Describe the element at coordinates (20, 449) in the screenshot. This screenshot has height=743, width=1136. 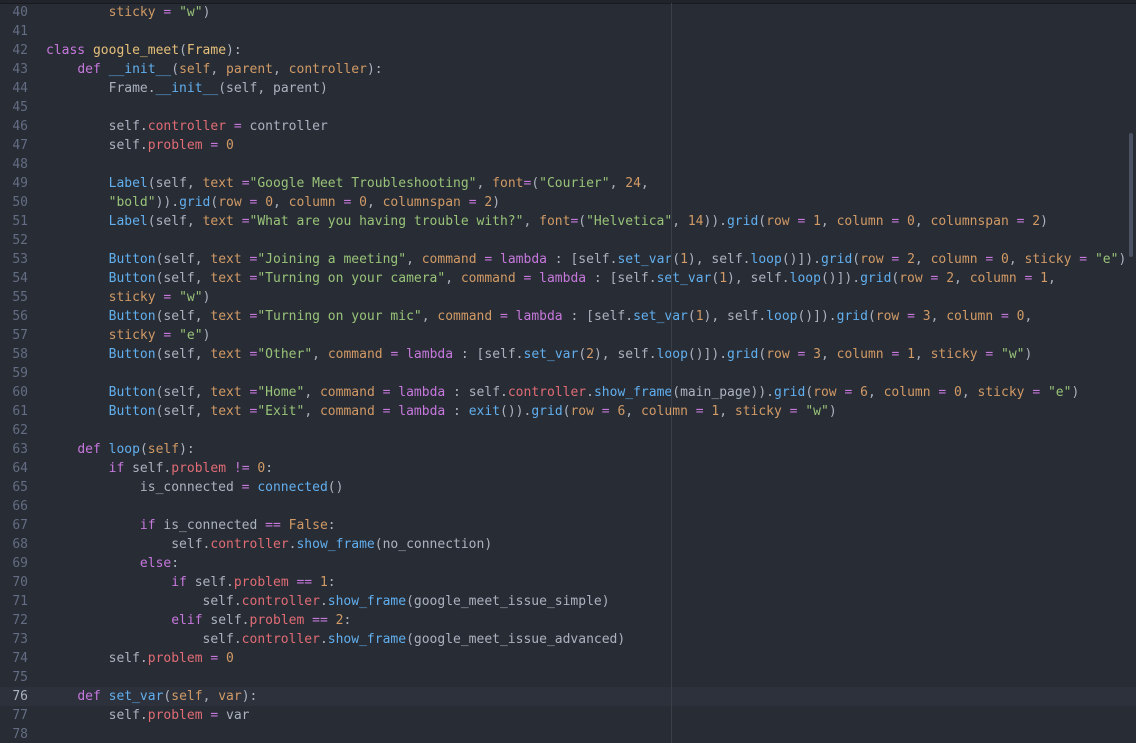
I see `line-number: 63` at that location.